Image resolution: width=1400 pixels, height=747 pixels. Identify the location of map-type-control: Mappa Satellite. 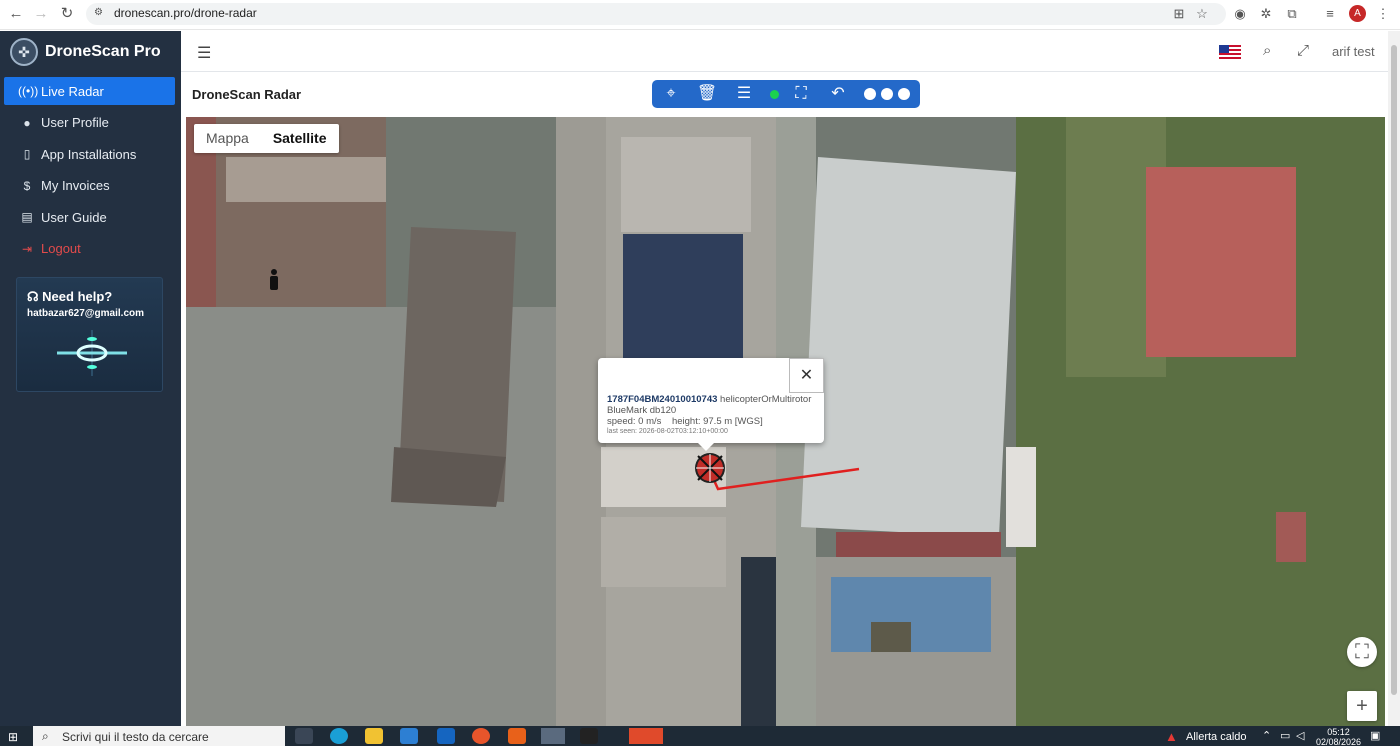
(266, 138).